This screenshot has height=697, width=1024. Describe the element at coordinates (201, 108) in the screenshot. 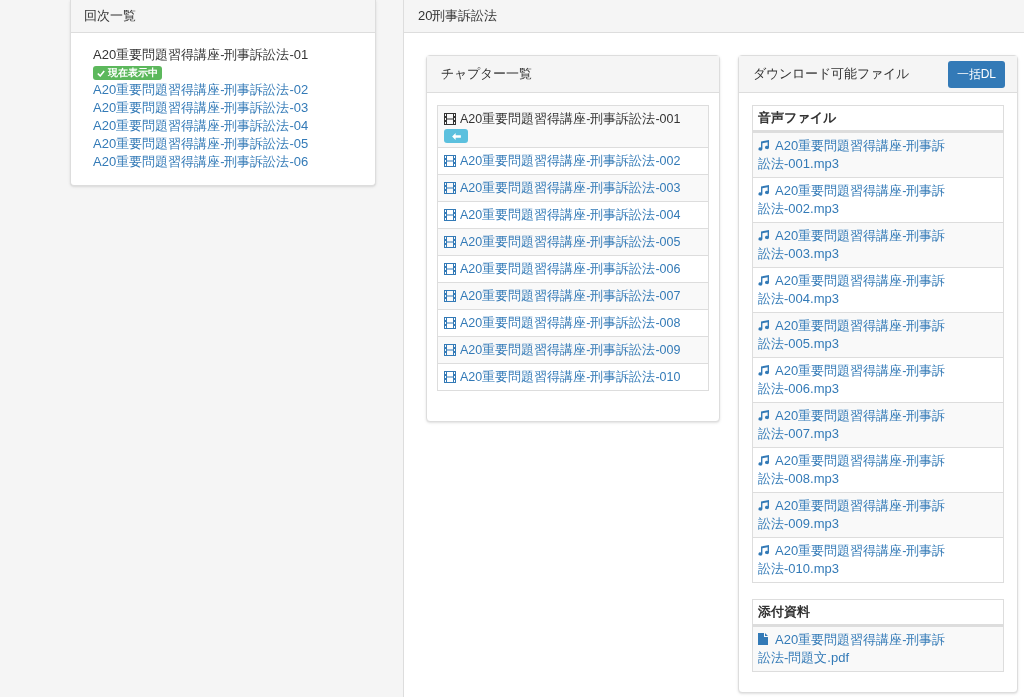

I see `episode-link: A20重要問題習得講座-刑事訴訟法-03` at that location.